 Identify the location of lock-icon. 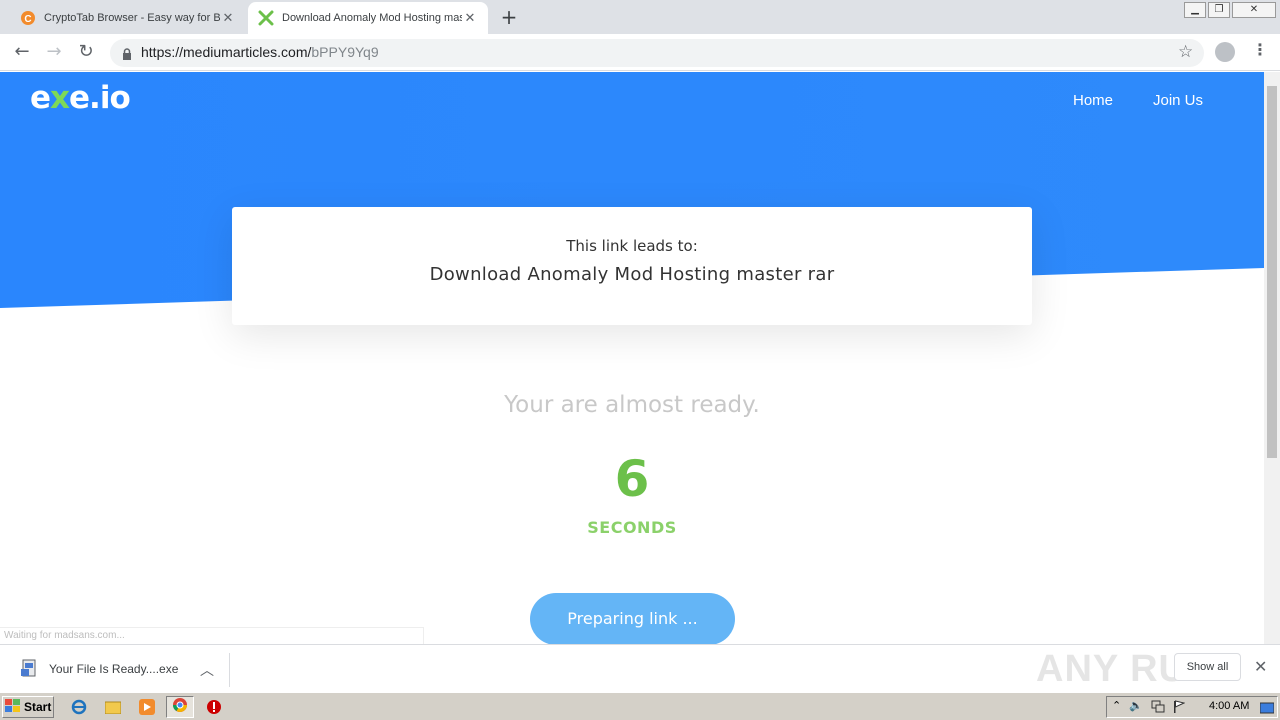
(127, 55).